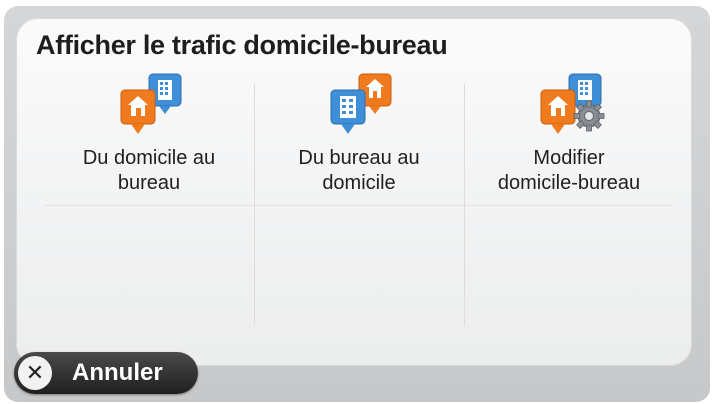 The image size is (712, 404). What do you see at coordinates (35, 373) in the screenshot?
I see `close-icon: ✕` at bounding box center [35, 373].